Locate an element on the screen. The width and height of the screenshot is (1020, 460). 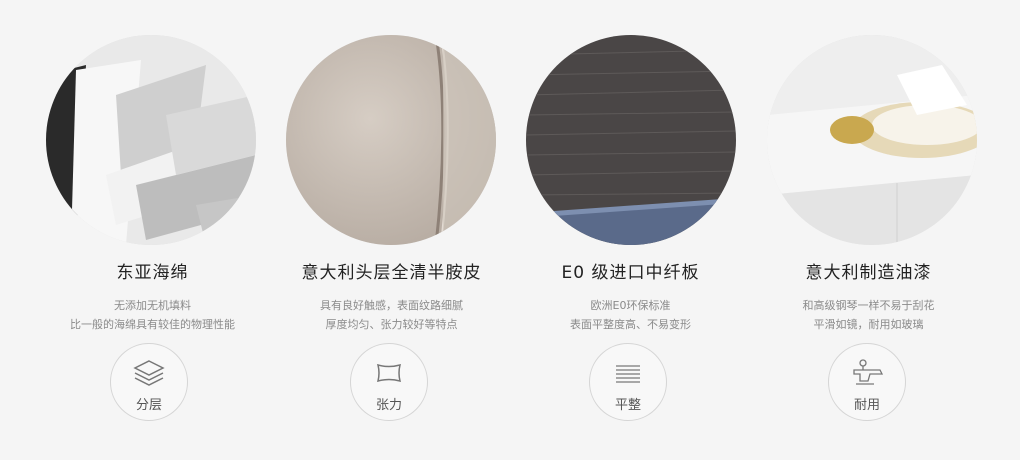
feature-description: 具有良好触感，表面纹路细腻 厚度均匀、张力较好等特点 is located at coordinates (391, 315).